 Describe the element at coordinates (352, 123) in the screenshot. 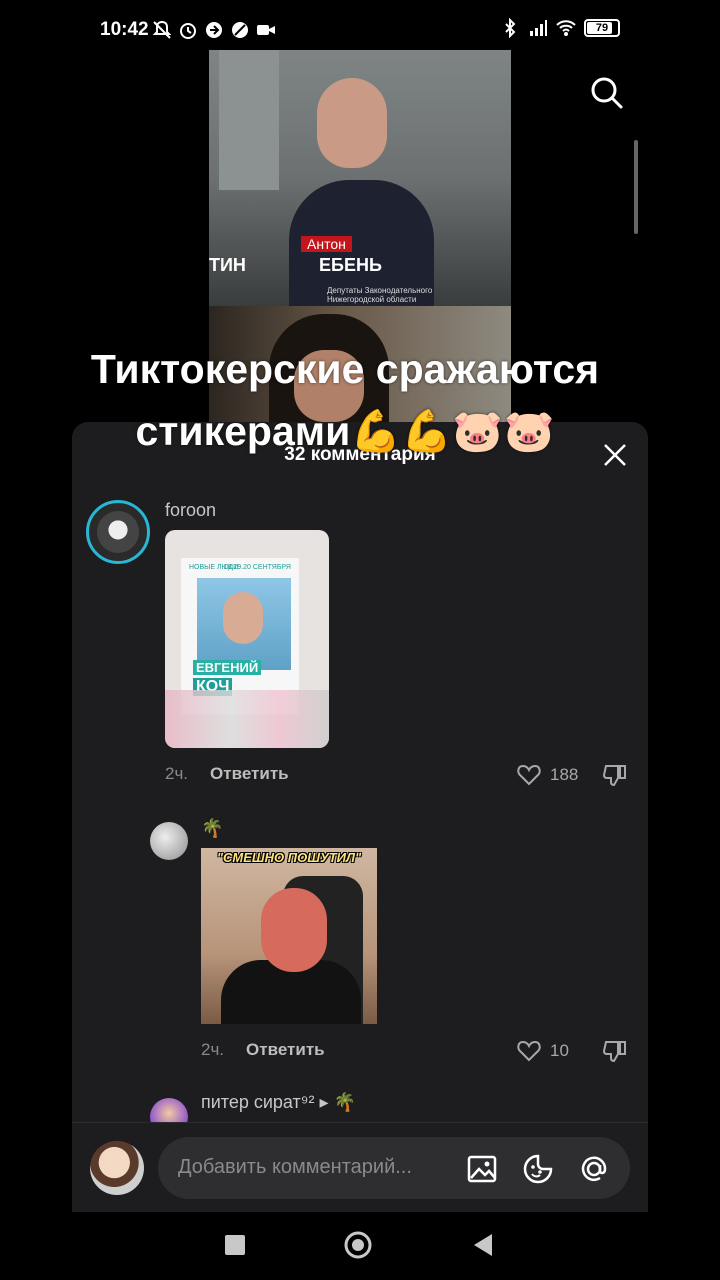

I see `politician-head` at that location.